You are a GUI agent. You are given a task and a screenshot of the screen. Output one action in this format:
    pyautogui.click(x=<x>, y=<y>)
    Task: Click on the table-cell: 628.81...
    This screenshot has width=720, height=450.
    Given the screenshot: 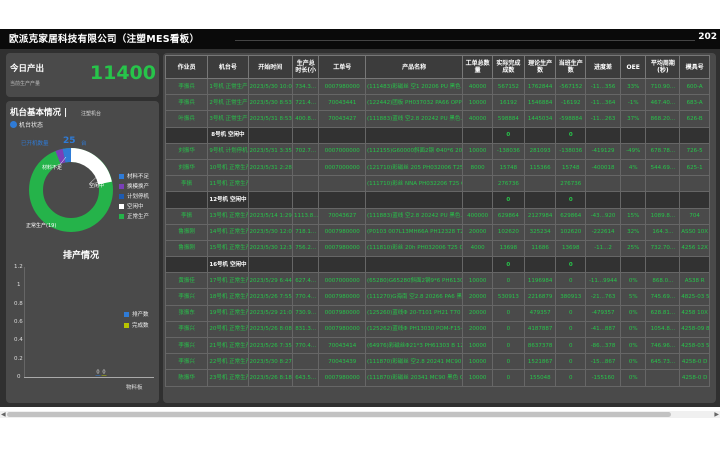 What is the action you would take?
    pyautogui.click(x=663, y=313)
    